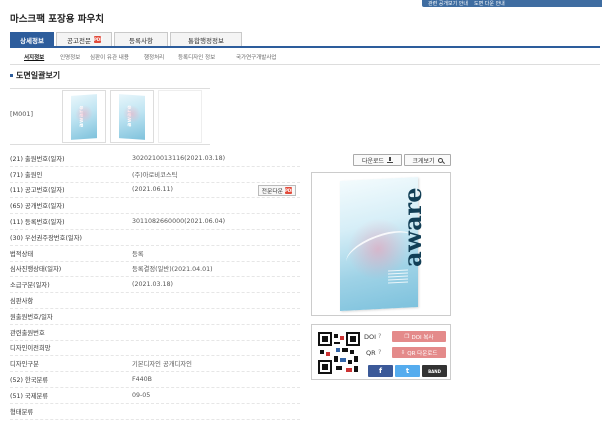 Image resolution: width=602 pixels, height=427 pixels. Describe the element at coordinates (403, 352) in the screenshot. I see `download-icon: ⇩` at that location.